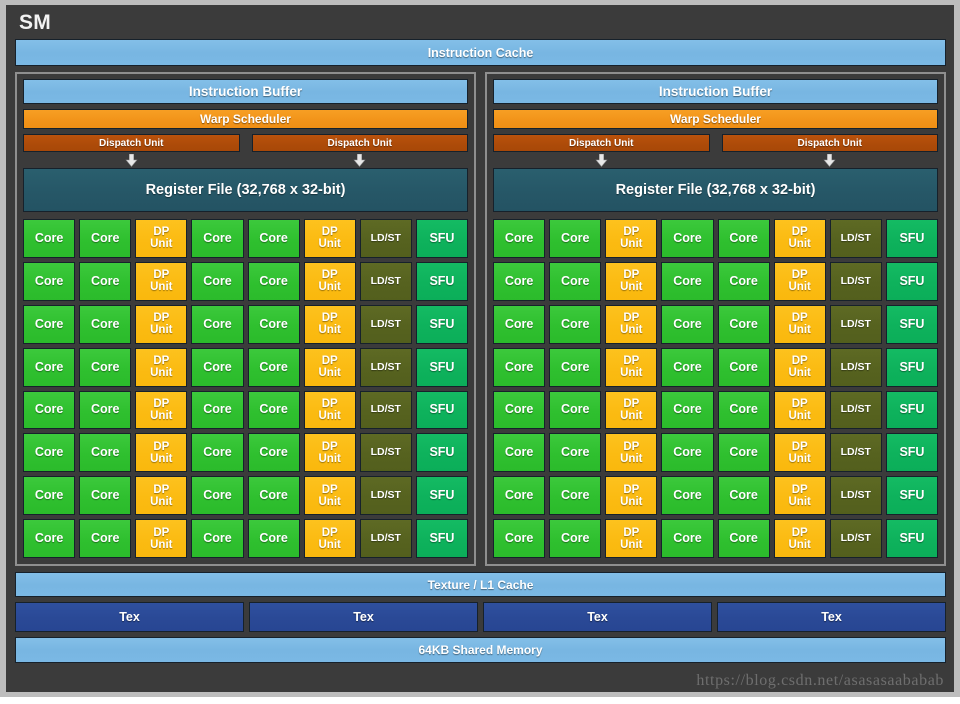 The width and height of the screenshot is (960, 704). I want to click on sm-title: SM, so click(35, 22).